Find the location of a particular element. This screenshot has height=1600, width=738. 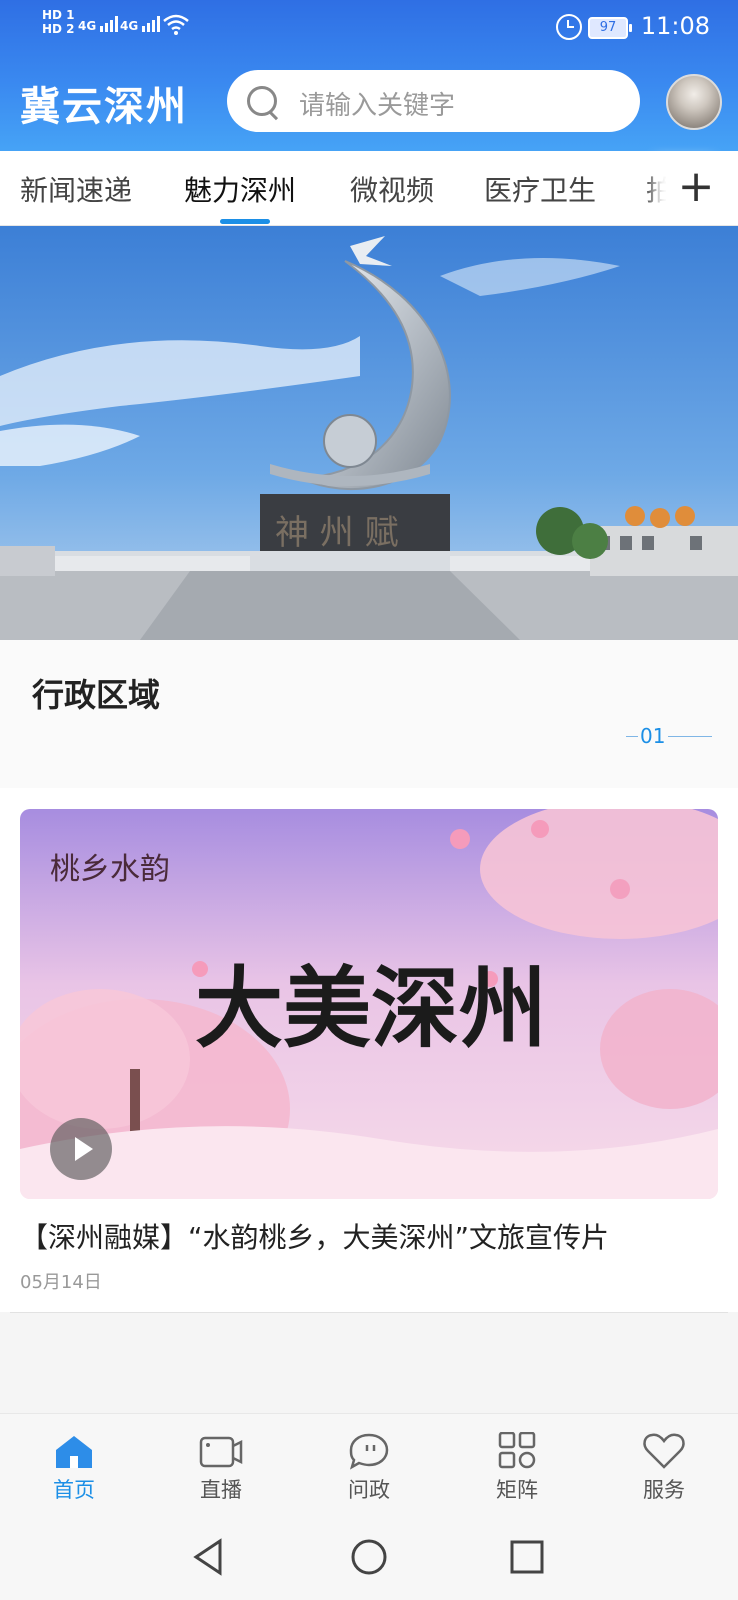

play-button is located at coordinates (81, 1149).